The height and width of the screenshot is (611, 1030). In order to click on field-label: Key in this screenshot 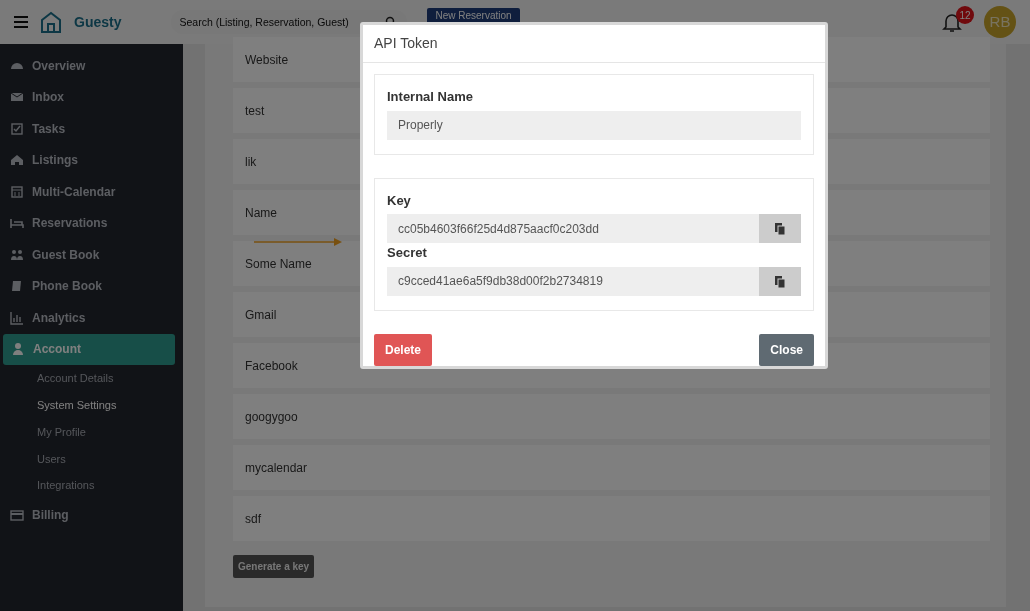, I will do `click(399, 200)`.